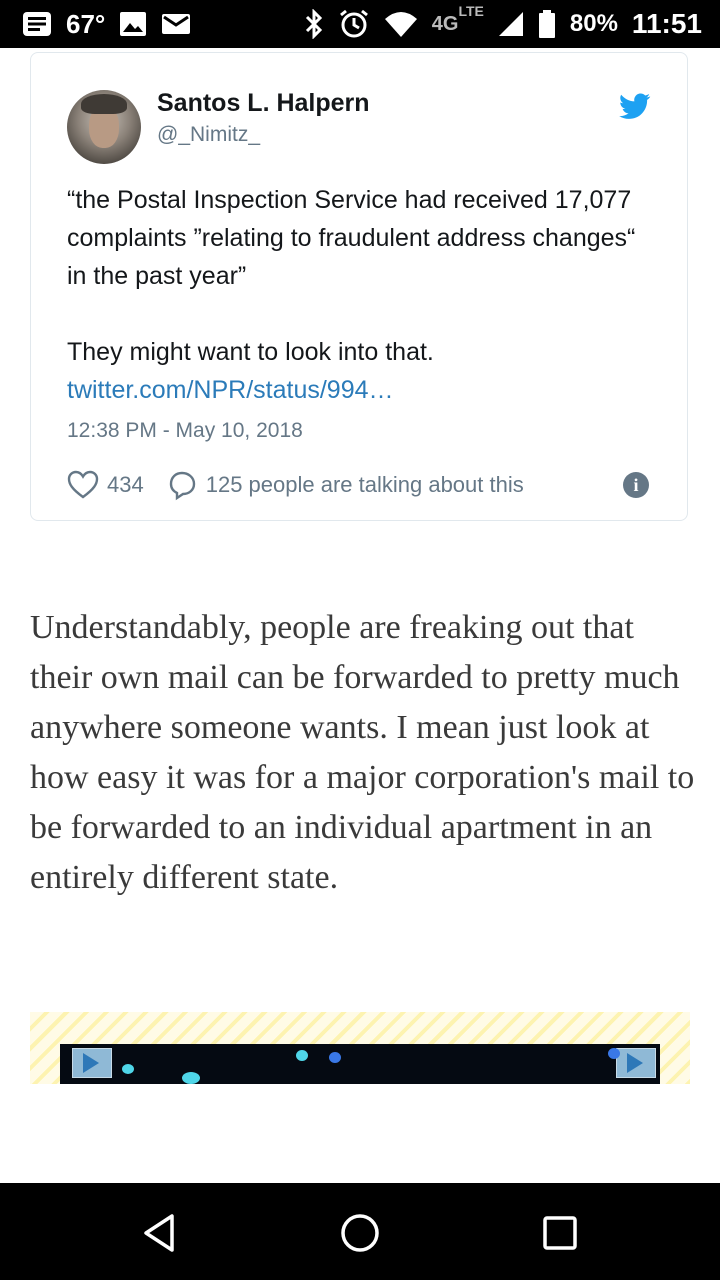 The height and width of the screenshot is (1280, 720). I want to click on tweet-author-name: Santos L. Halpern, so click(263, 103).